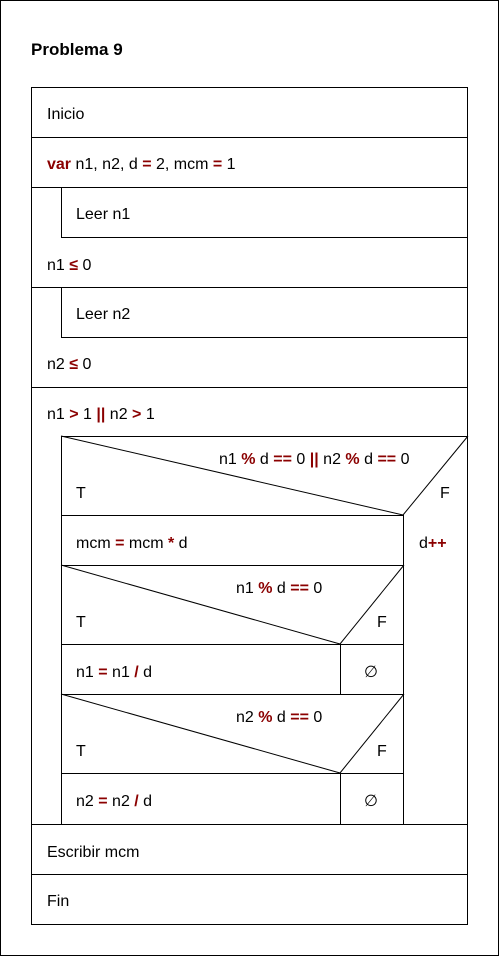 Image resolution: width=499 pixels, height=956 pixels. Describe the element at coordinates (81, 751) in the screenshot. I see `if3-true-label: T` at that location.